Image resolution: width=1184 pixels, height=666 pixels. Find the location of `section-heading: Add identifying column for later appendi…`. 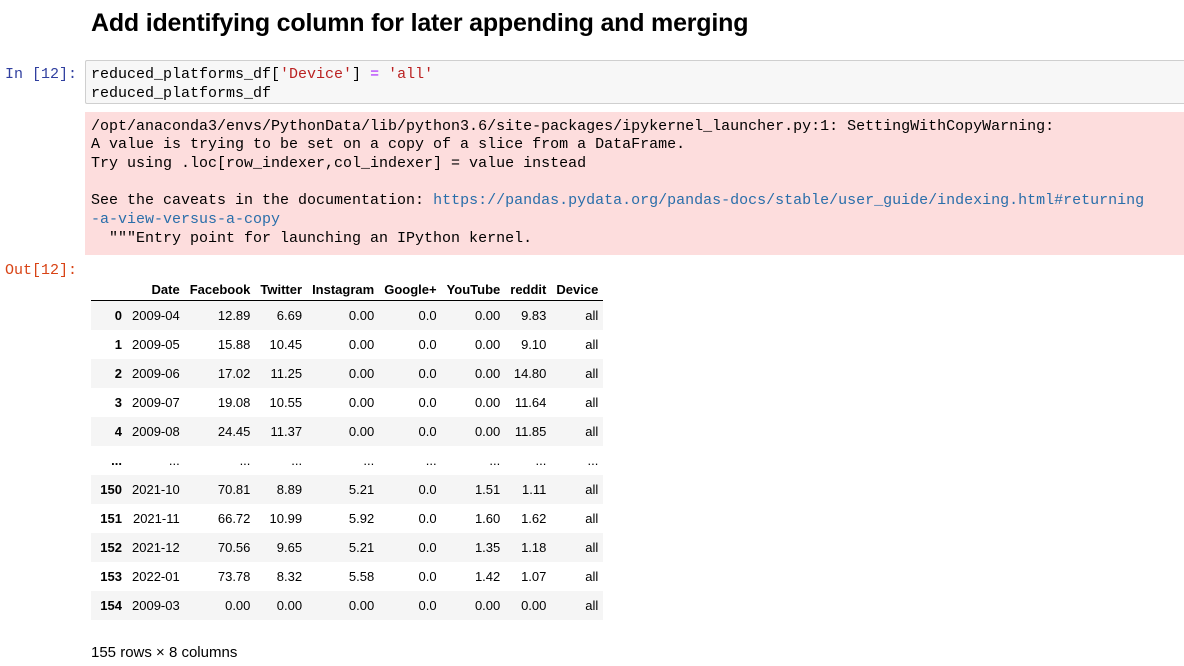

section-heading: Add identifying column for later appendi… is located at coordinates (420, 23).